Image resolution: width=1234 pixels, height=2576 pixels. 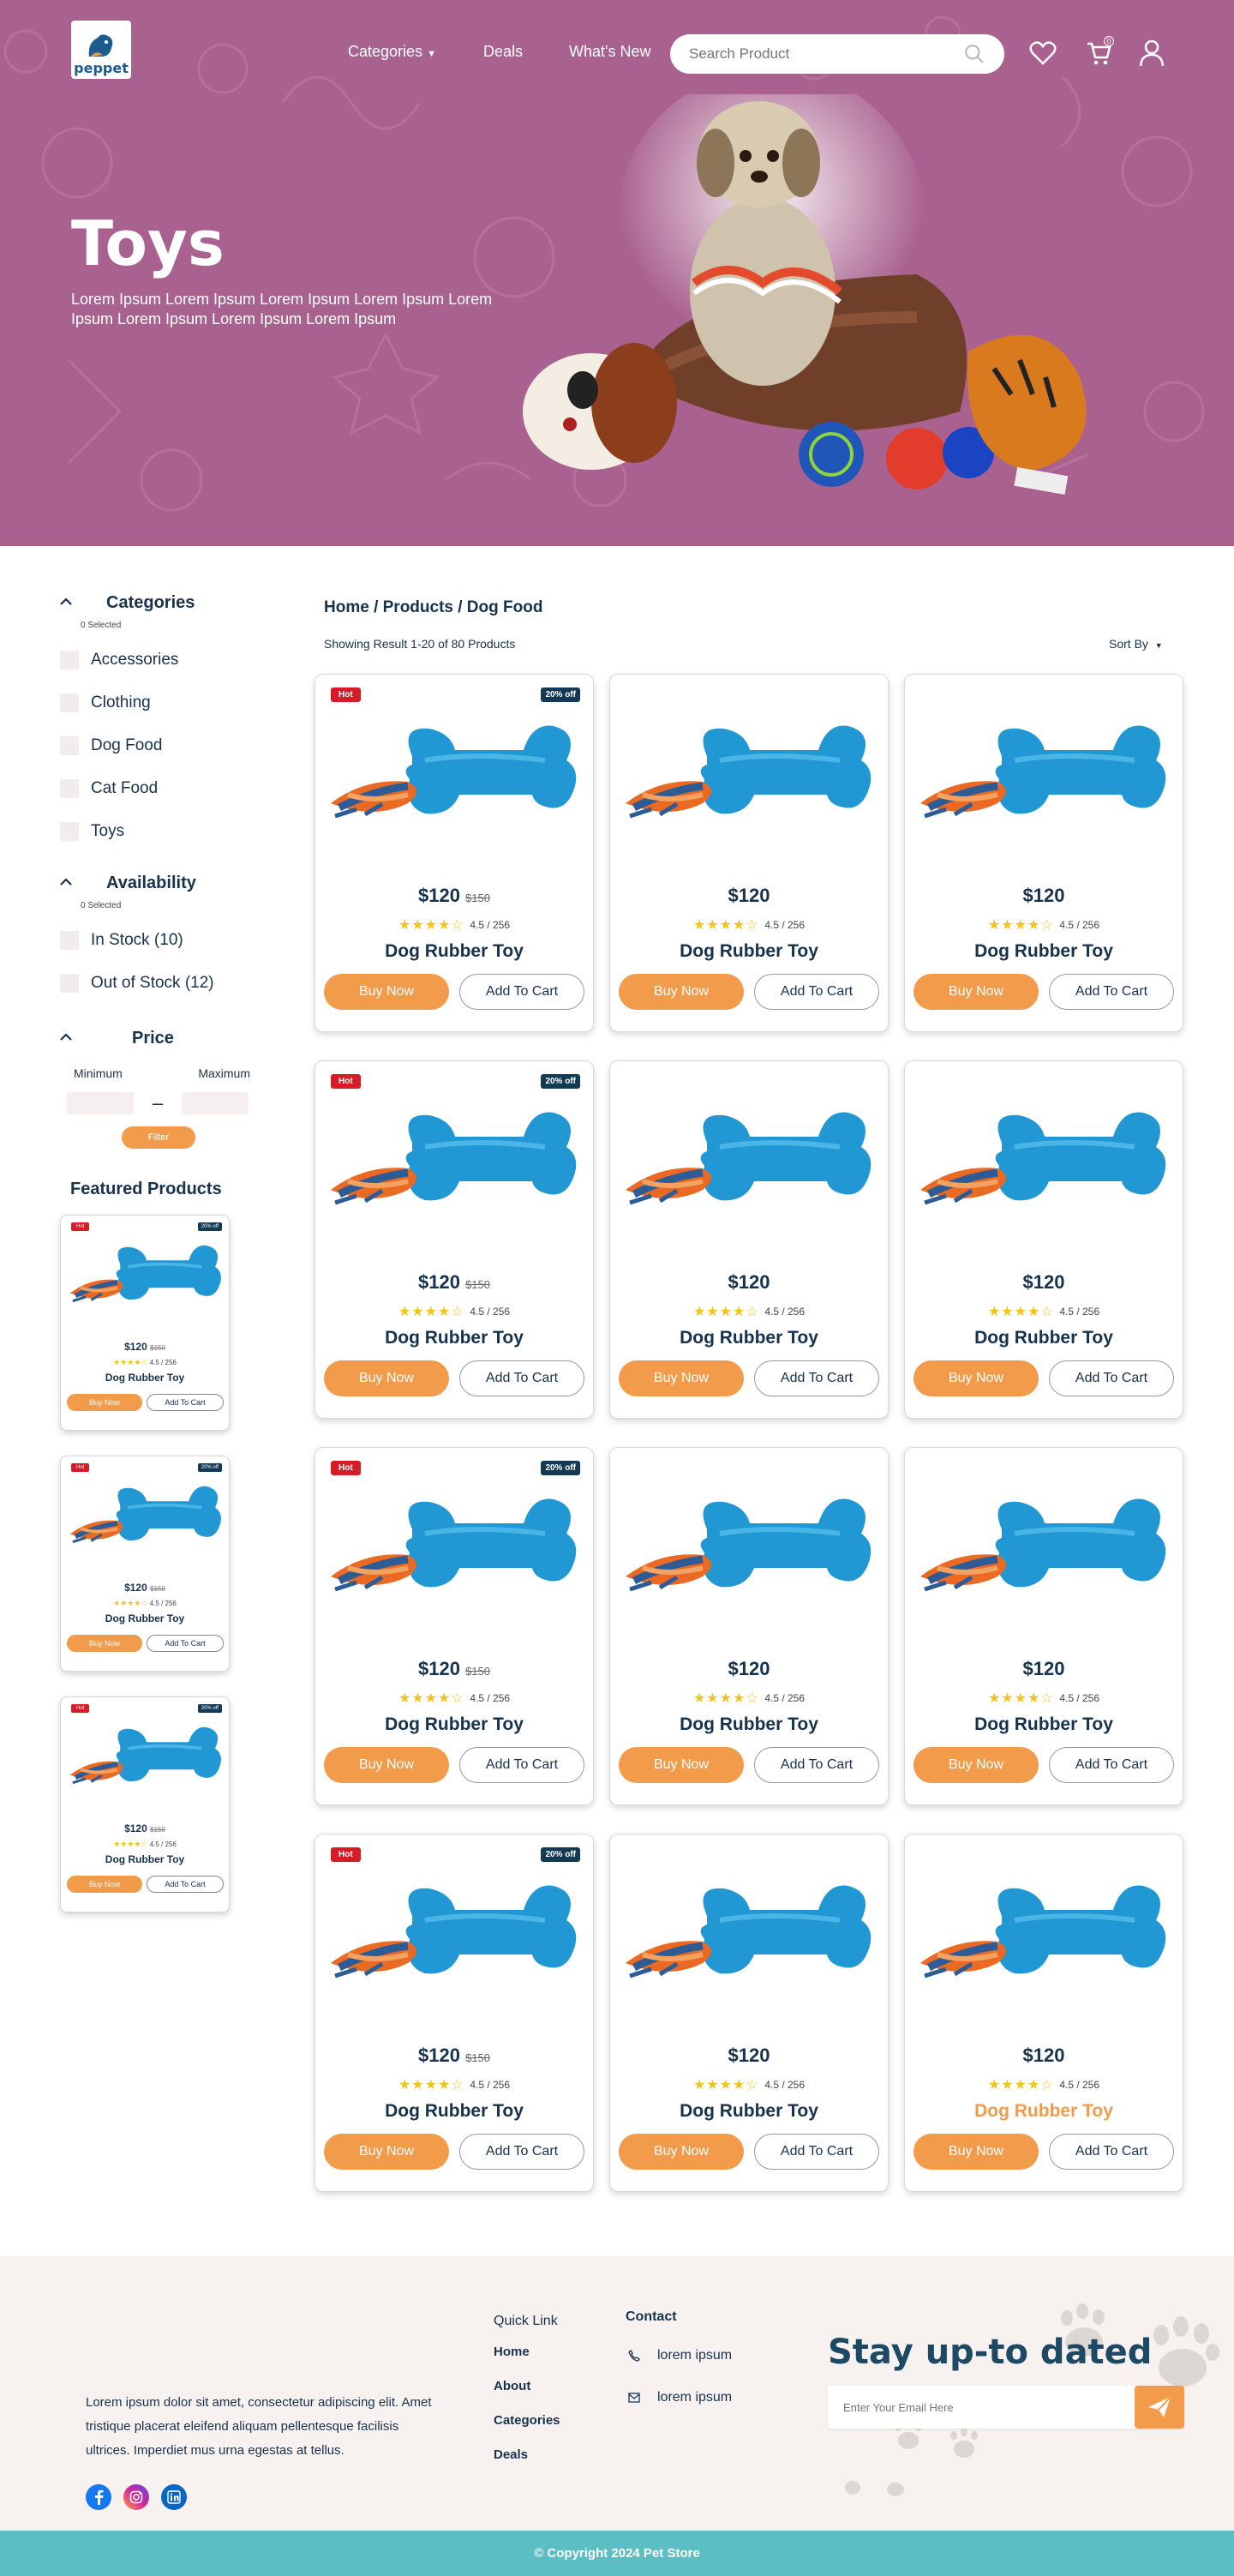 What do you see at coordinates (98, 2497) in the screenshot?
I see `facebook-icon` at bounding box center [98, 2497].